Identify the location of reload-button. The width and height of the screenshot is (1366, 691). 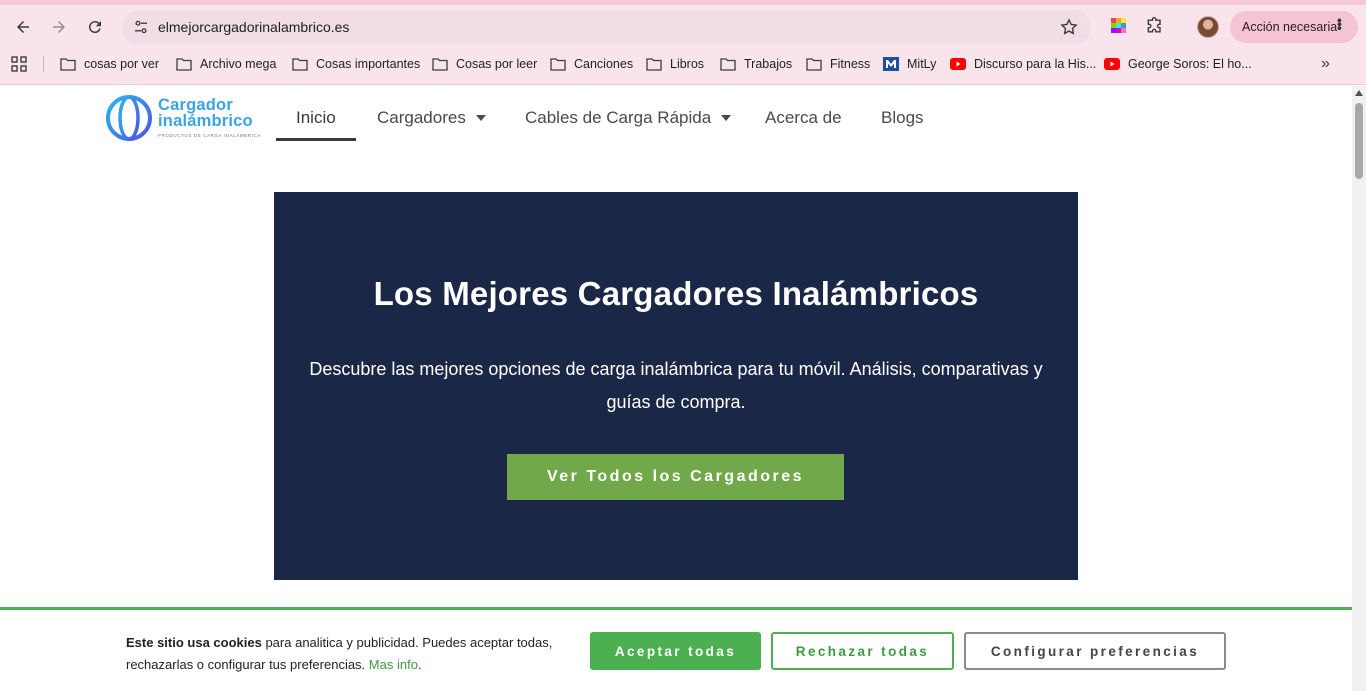
(95, 27).